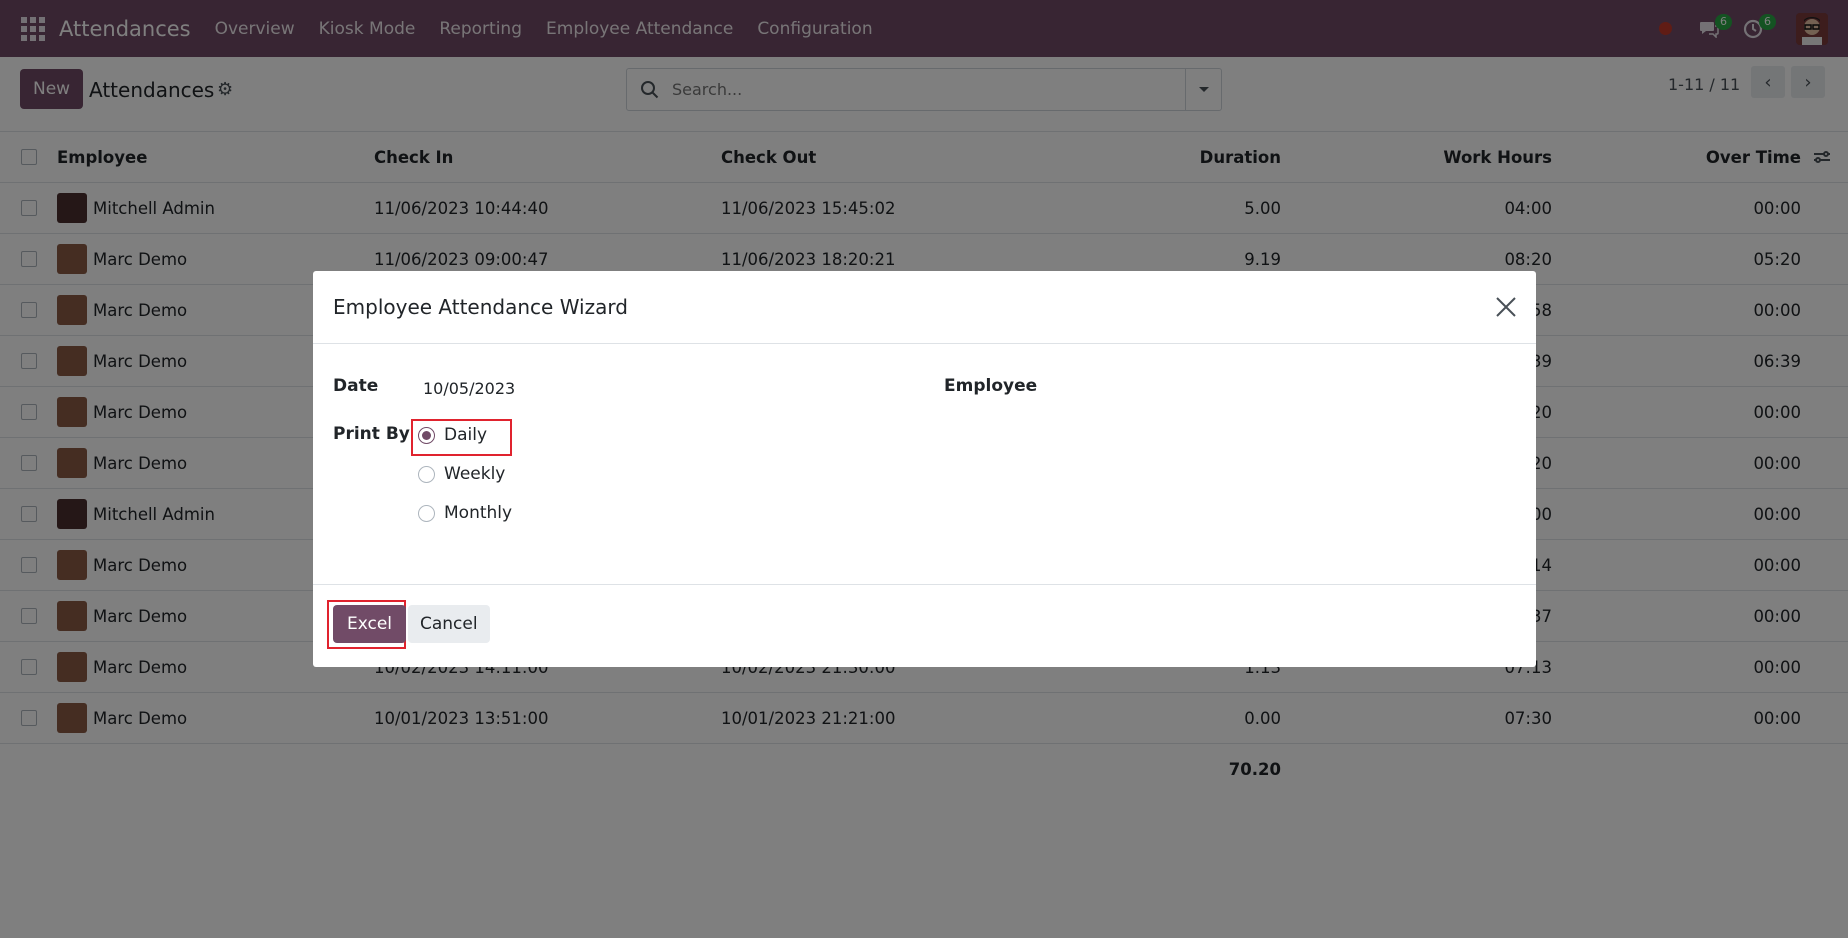  I want to click on radio-weekly-label: Weekly, so click(475, 474).